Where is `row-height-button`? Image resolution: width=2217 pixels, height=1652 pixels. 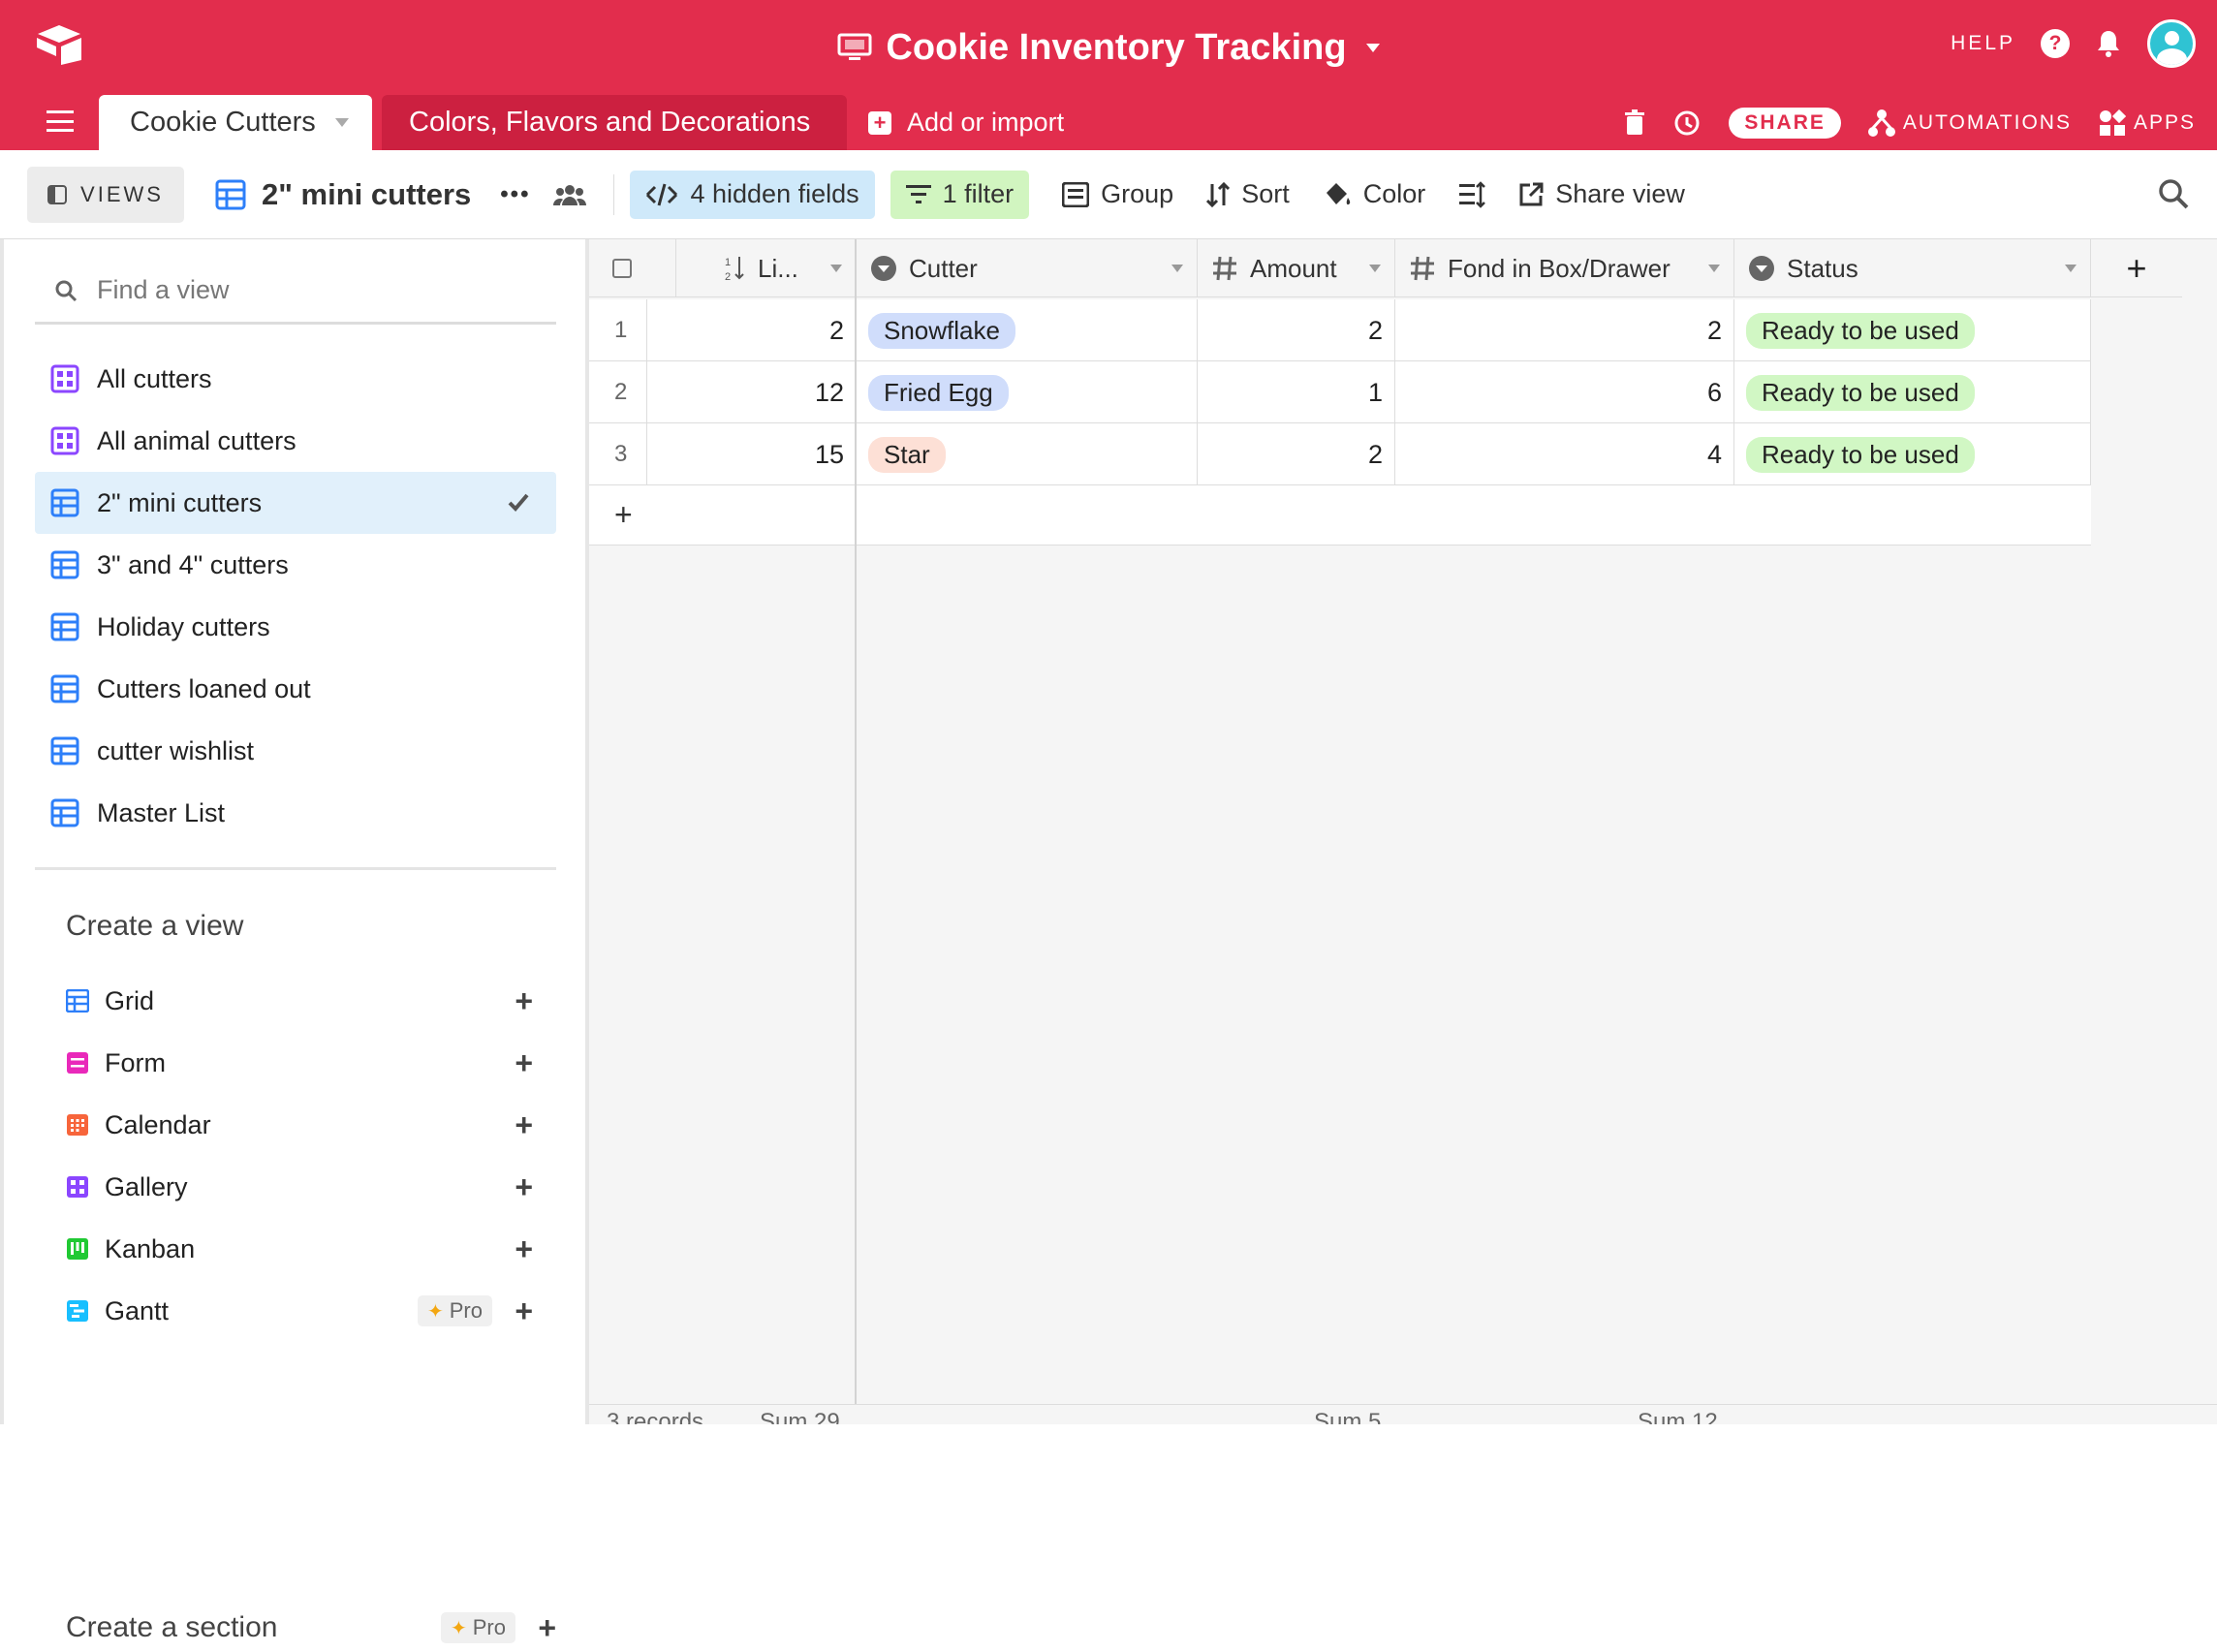 row-height-button is located at coordinates (1472, 194).